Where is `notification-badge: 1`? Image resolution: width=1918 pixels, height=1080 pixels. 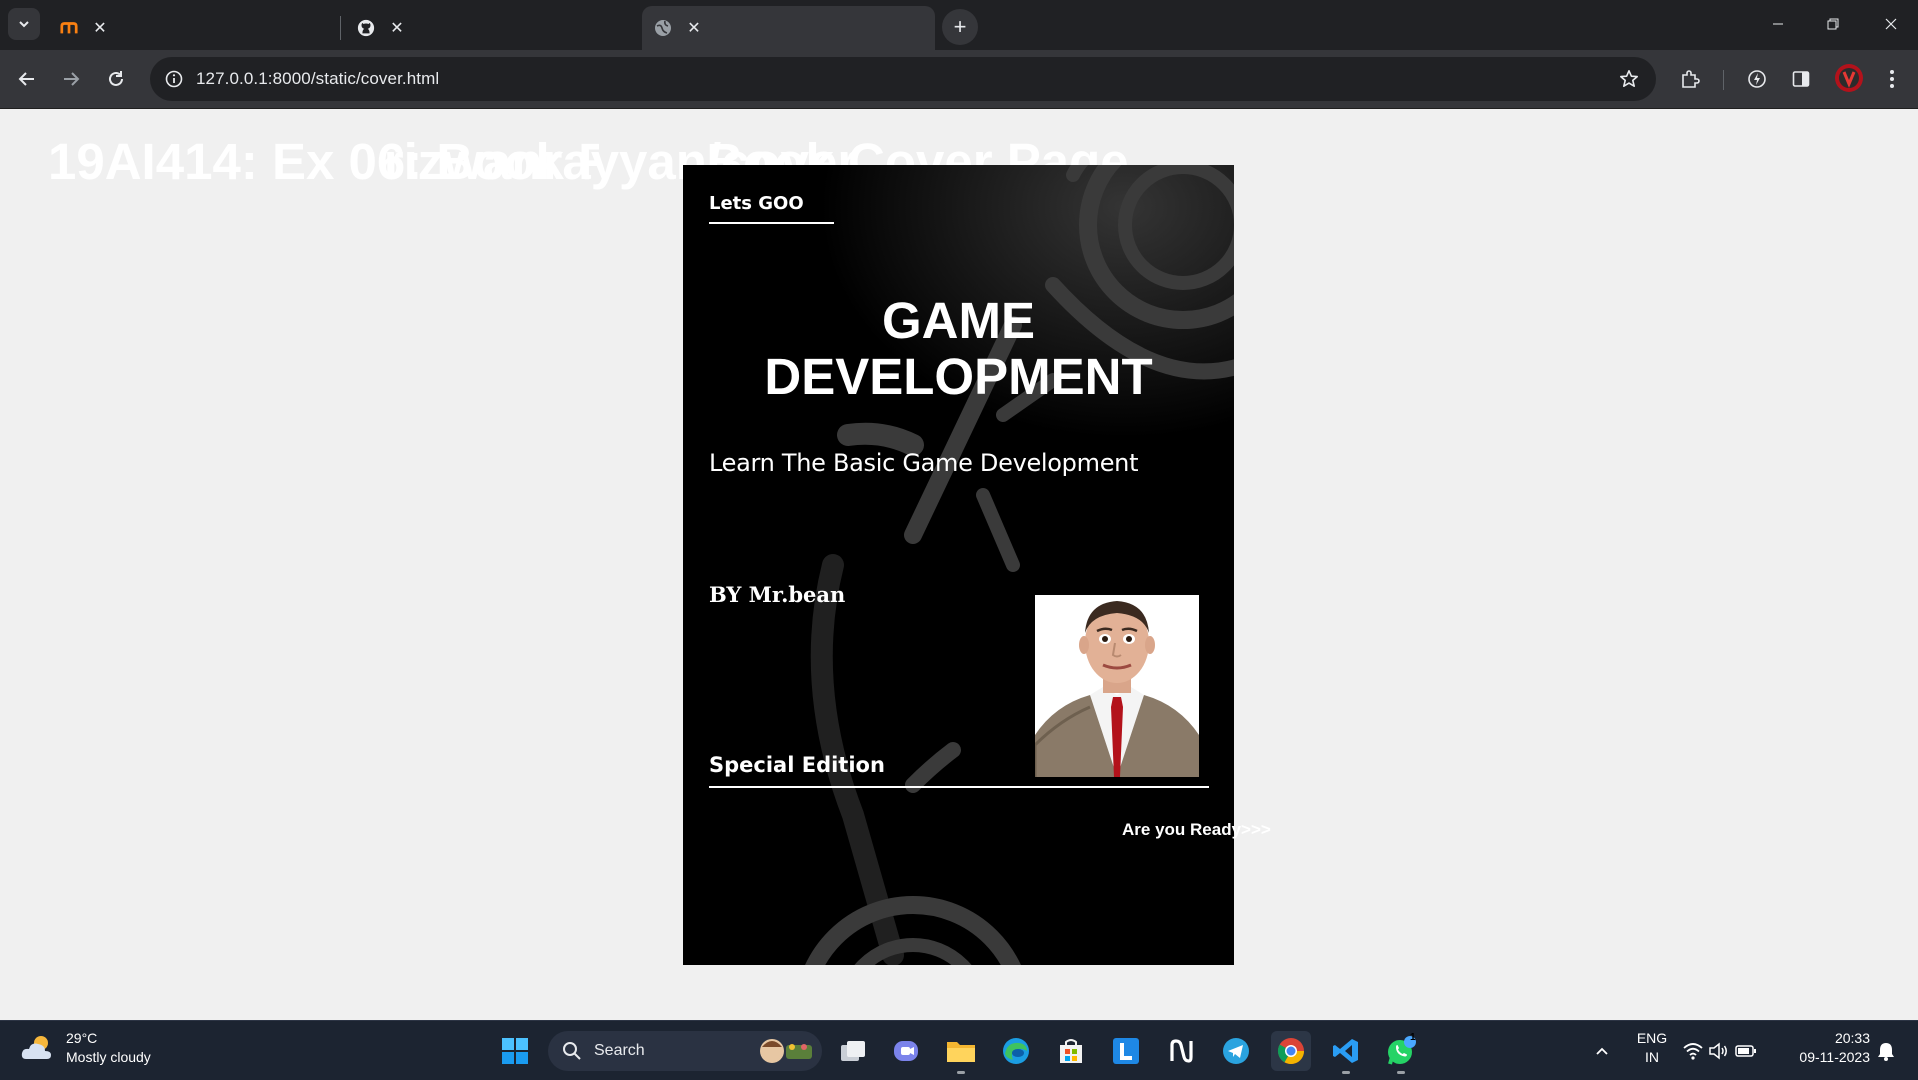
notification-badge: 1 is located at coordinates (1413, 1037).